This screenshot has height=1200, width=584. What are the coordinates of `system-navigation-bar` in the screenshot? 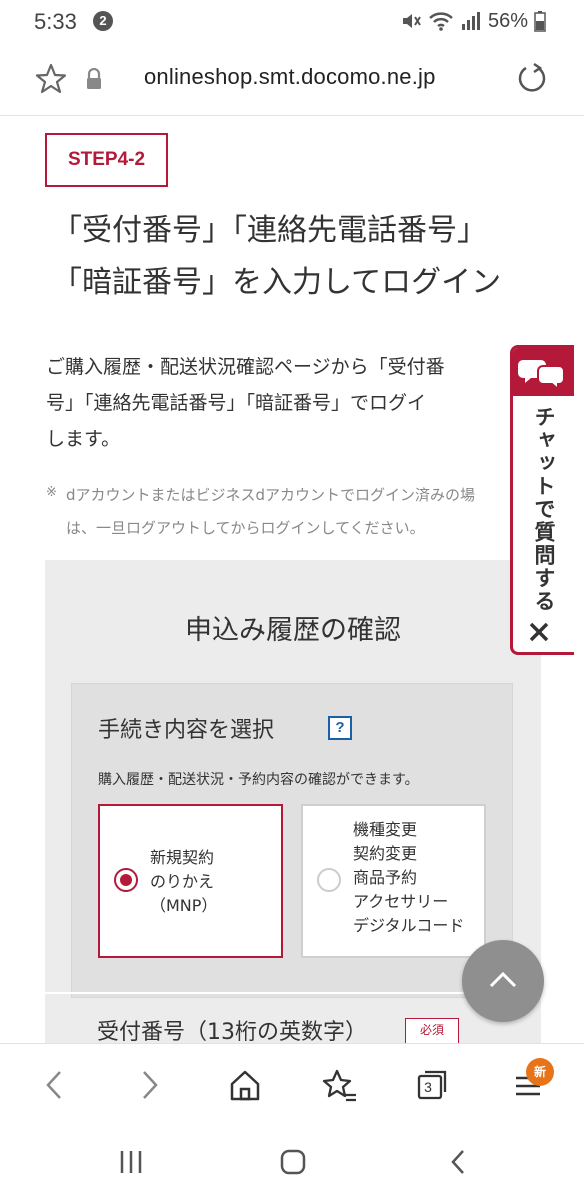 It's located at (292, 1164).